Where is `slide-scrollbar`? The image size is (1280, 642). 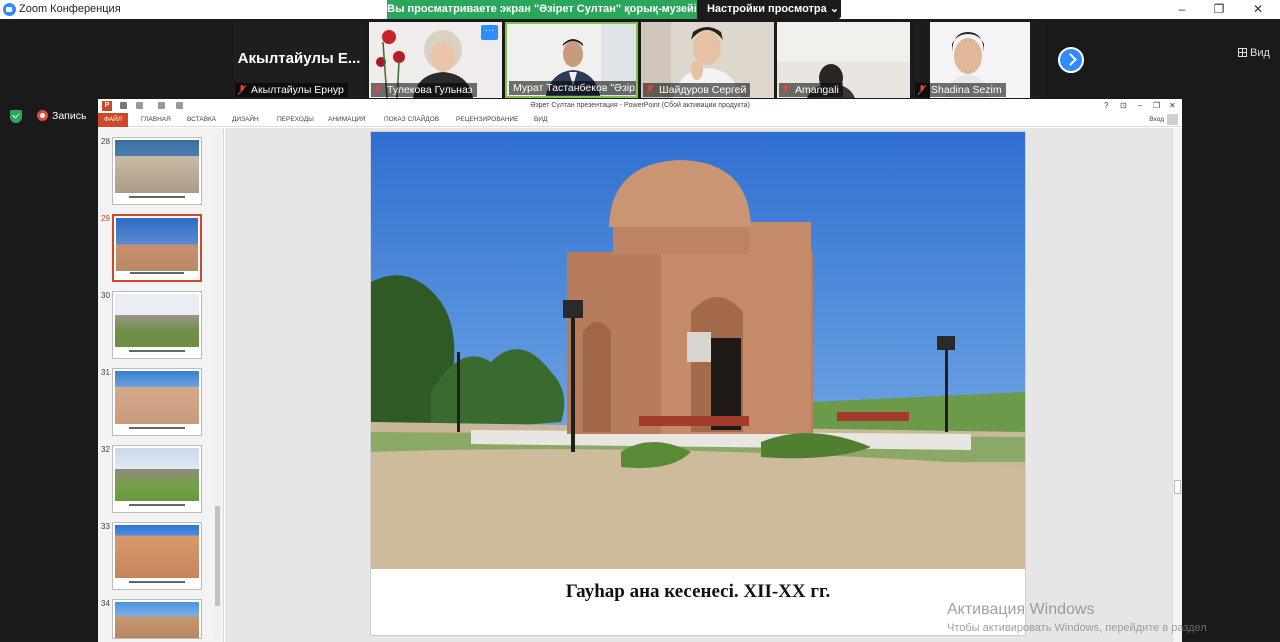
slide-scrollbar is located at coordinates (1177, 385).